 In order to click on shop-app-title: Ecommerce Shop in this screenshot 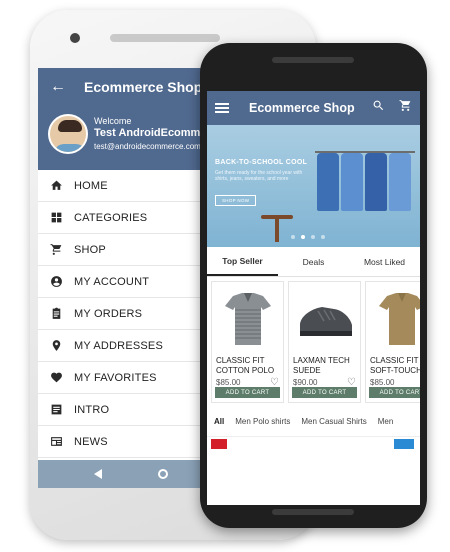, I will do `click(302, 108)`.